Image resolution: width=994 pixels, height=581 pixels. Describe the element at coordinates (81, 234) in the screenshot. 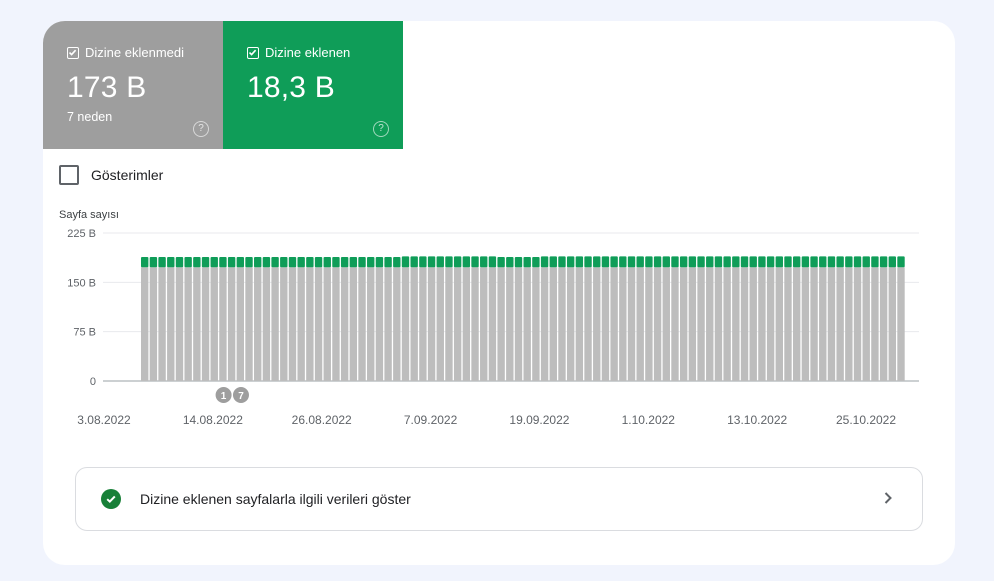

I see `y-tick-label: 225 B` at that location.